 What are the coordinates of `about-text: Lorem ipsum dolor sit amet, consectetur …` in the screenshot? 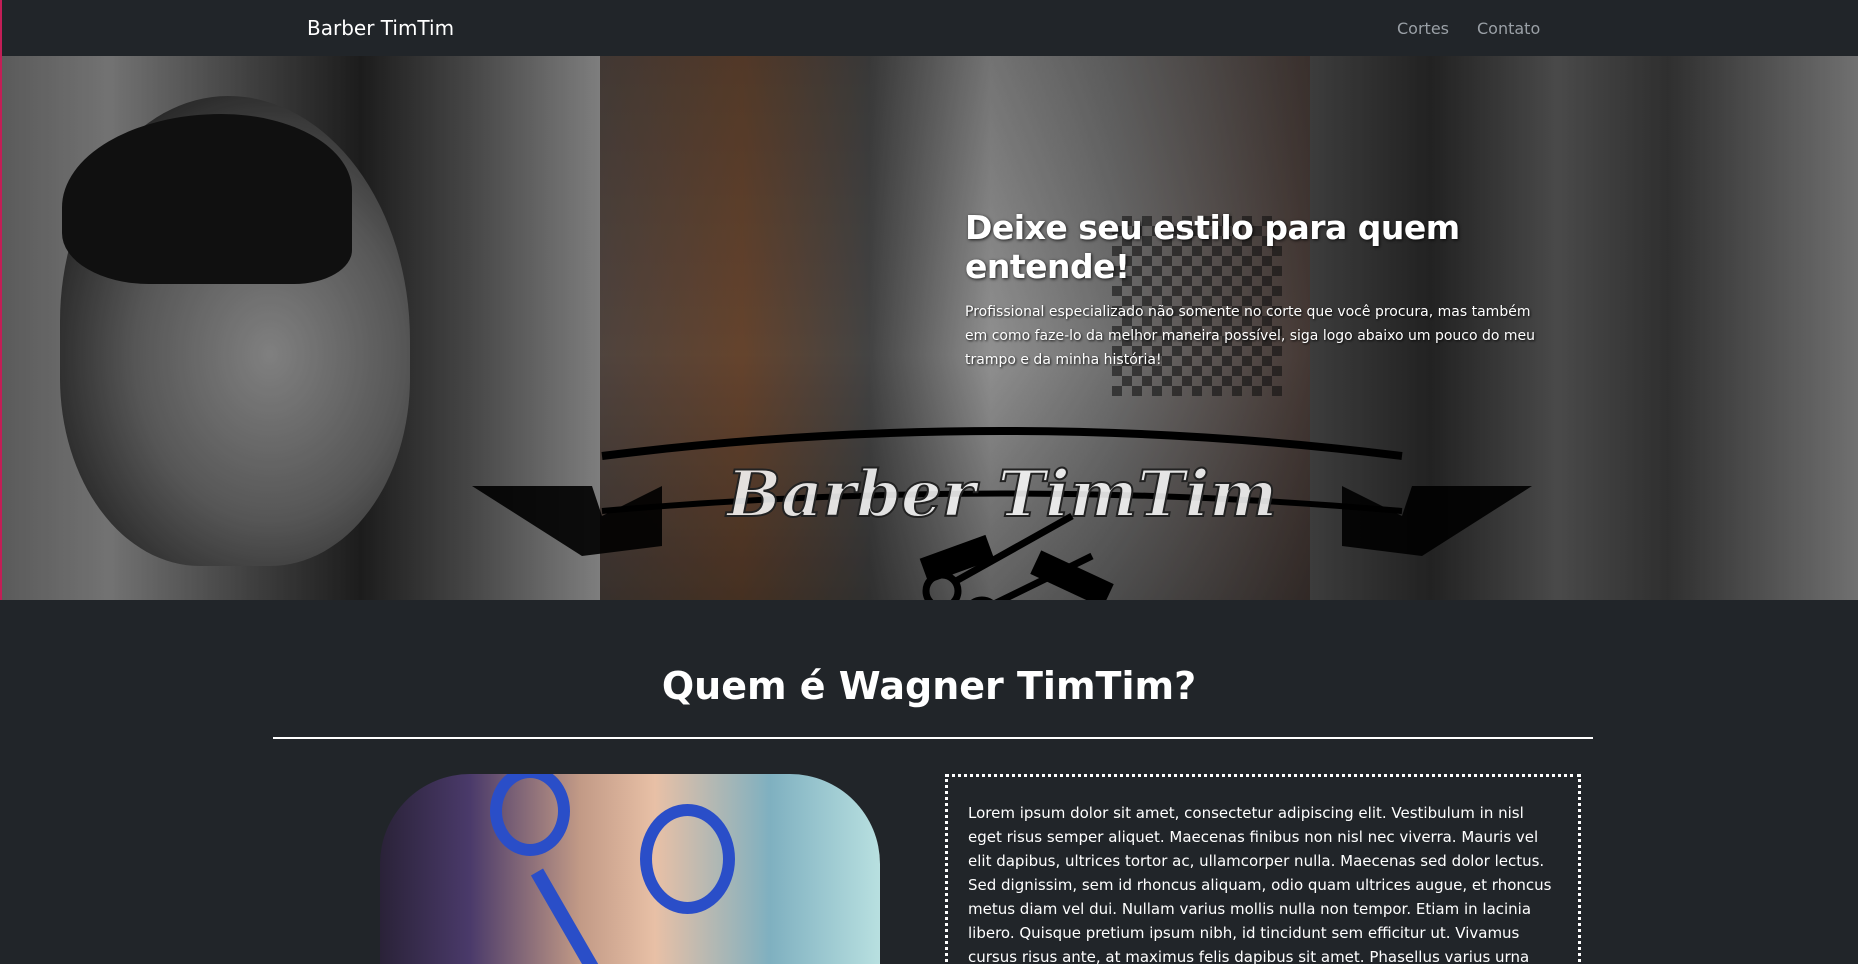 It's located at (1260, 884).